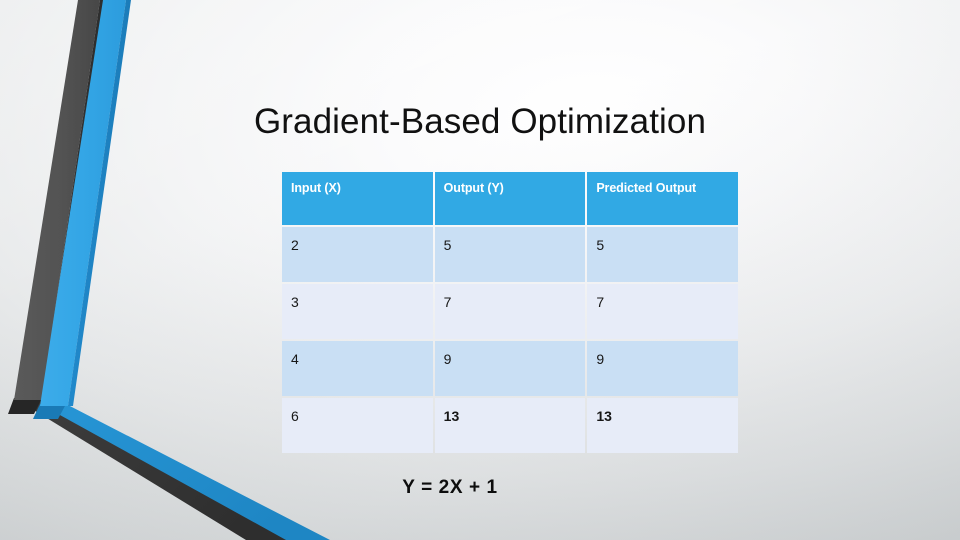 The height and width of the screenshot is (540, 960). What do you see at coordinates (357, 368) in the screenshot?
I see `cell-input: 4` at bounding box center [357, 368].